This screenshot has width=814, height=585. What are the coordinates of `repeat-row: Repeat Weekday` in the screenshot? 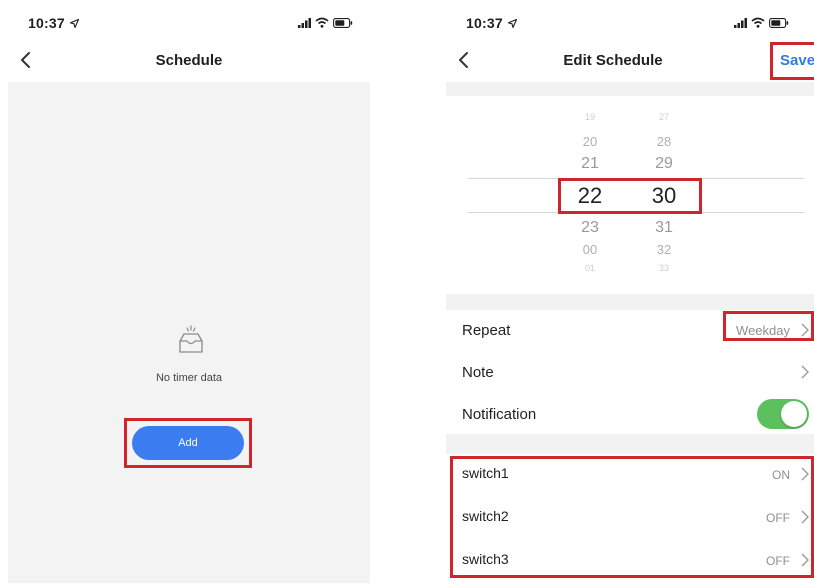 It's located at (630, 330).